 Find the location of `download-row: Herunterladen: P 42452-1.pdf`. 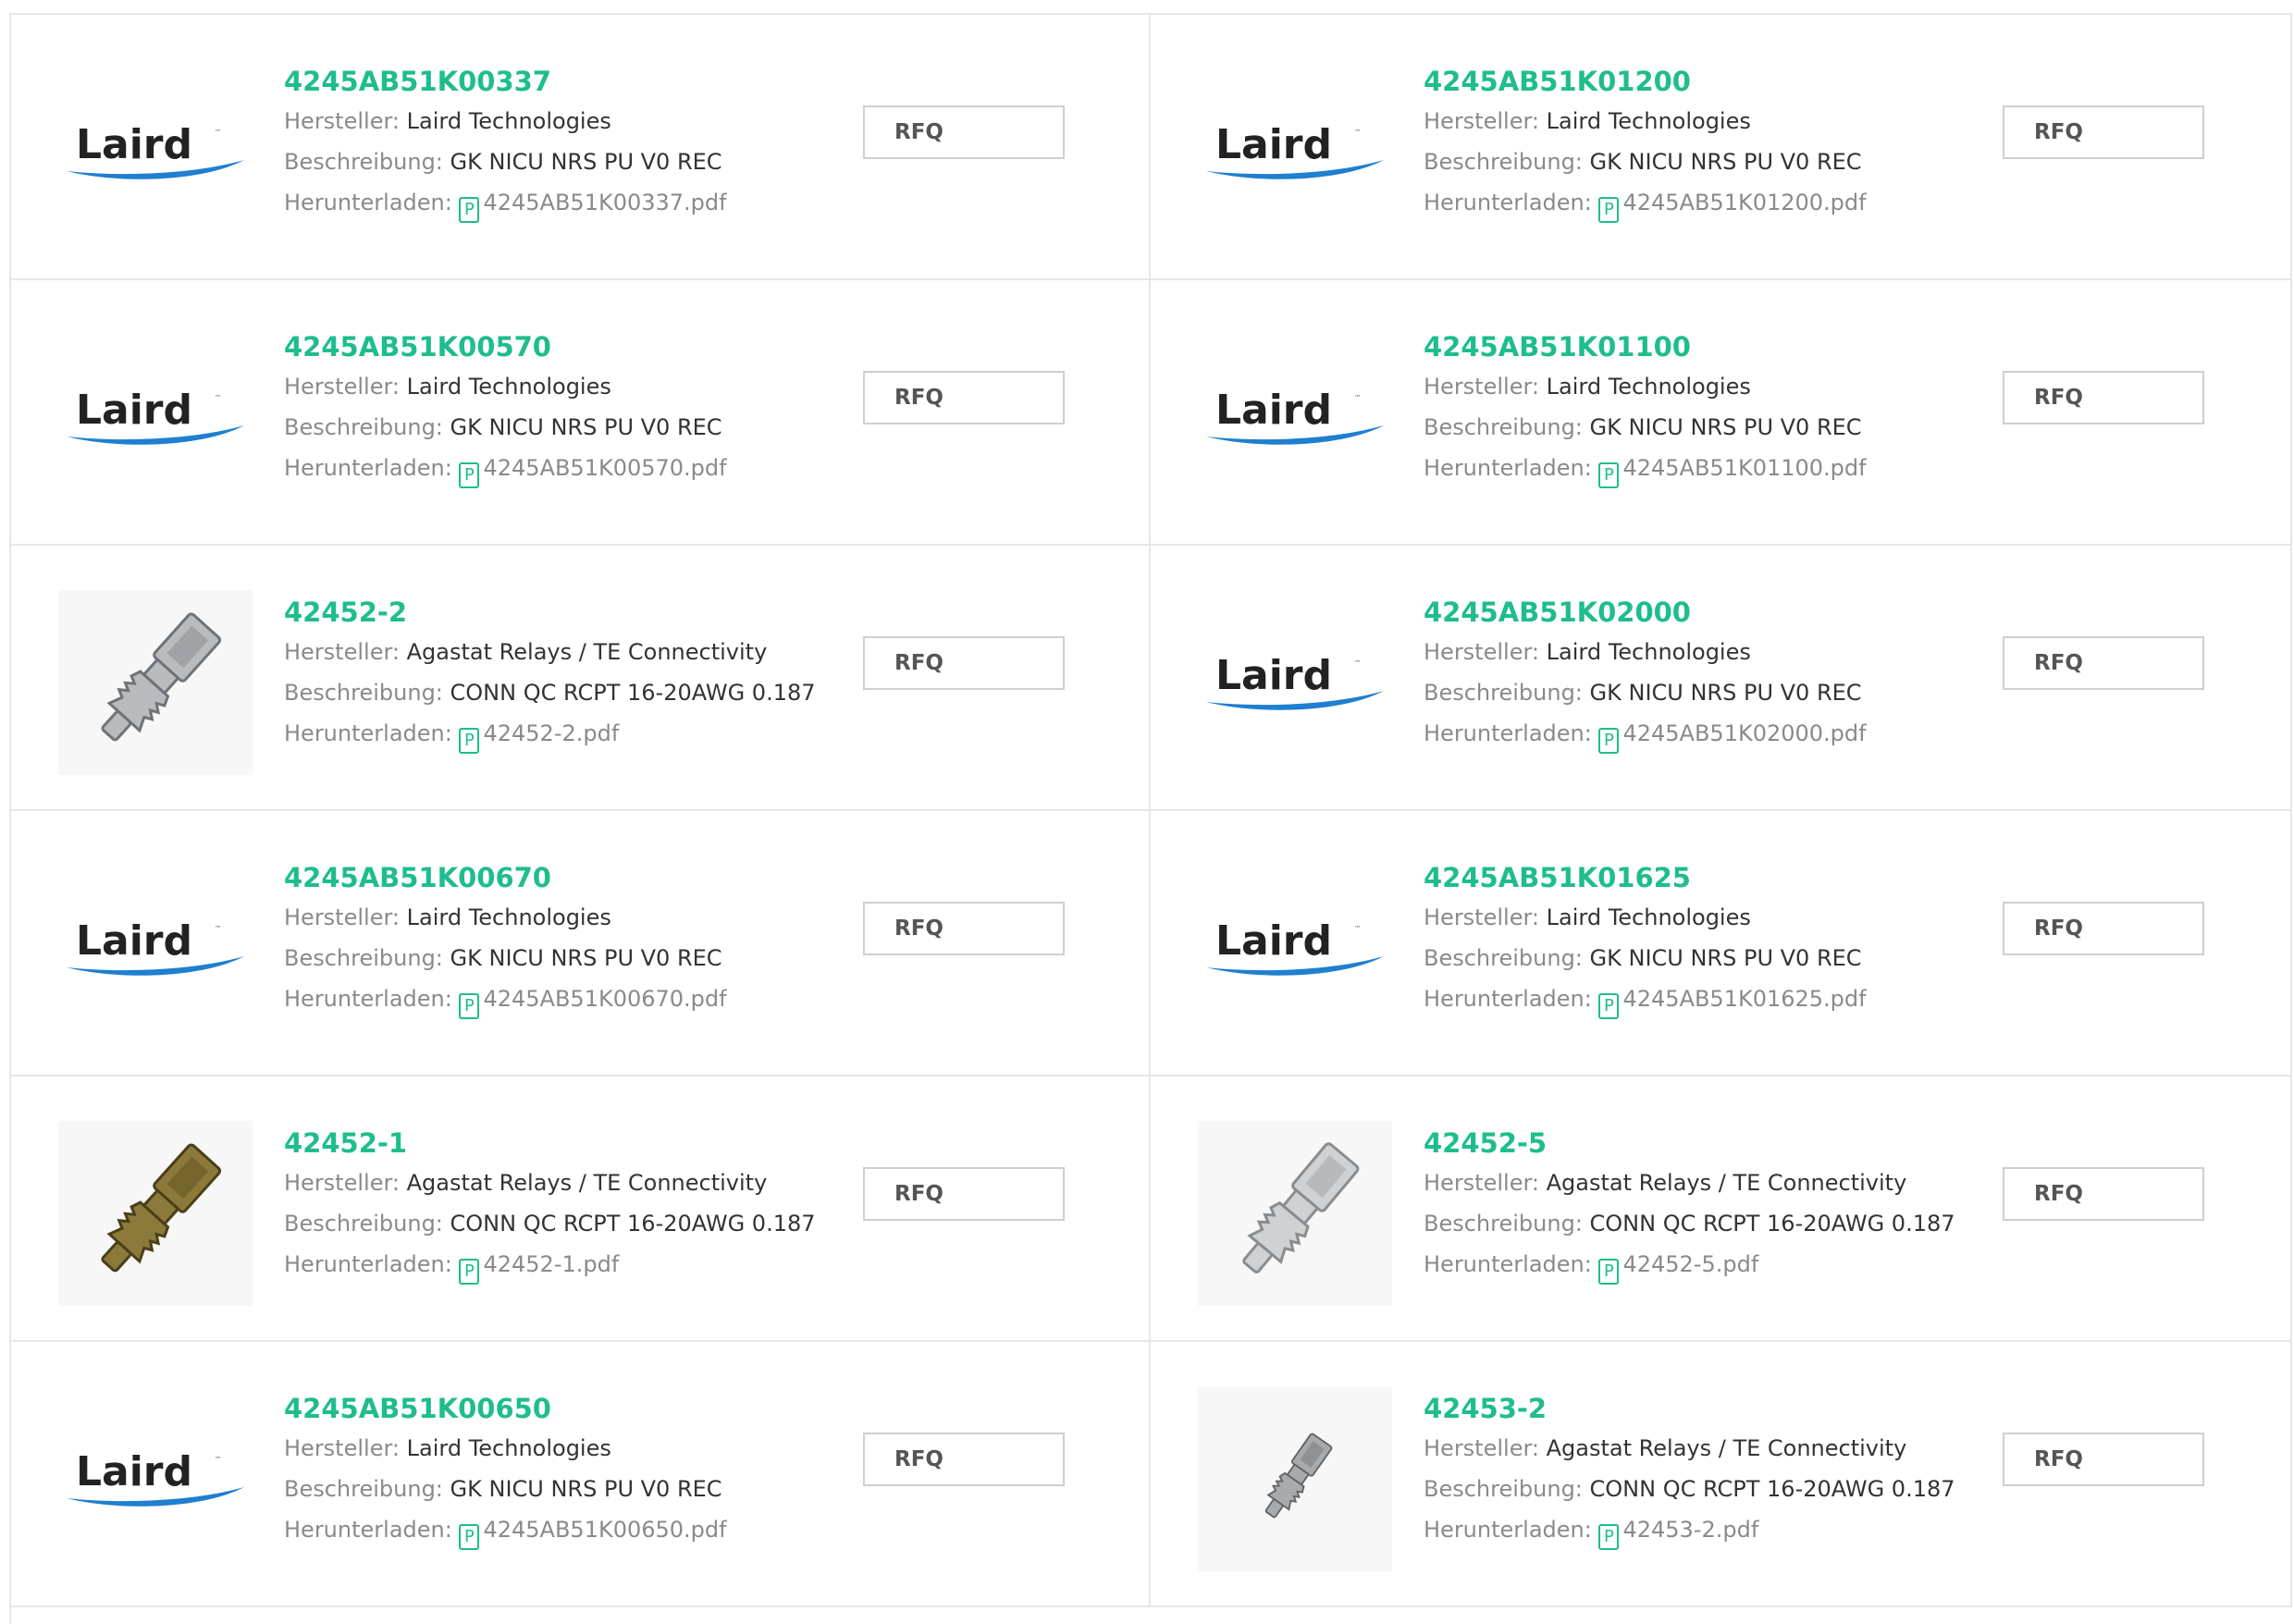

download-row: Herunterladen: P 42452-1.pdf is located at coordinates (550, 1265).